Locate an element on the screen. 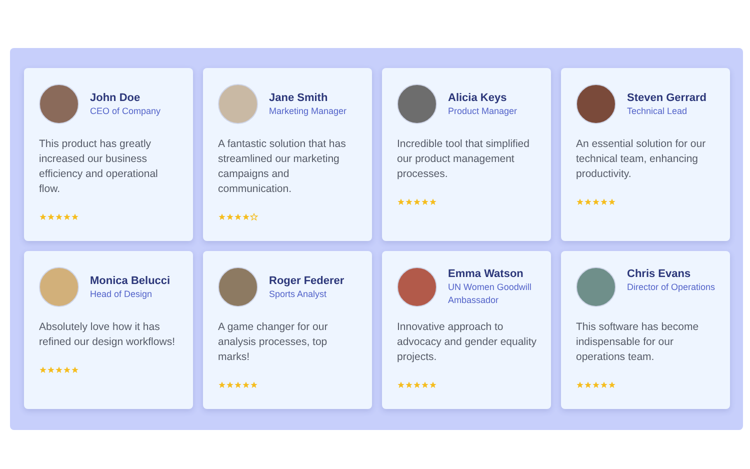 This screenshot has width=750, height=469. testimonial-text: An essential solution for our technical team, enhancing productivity. is located at coordinates (641, 159).